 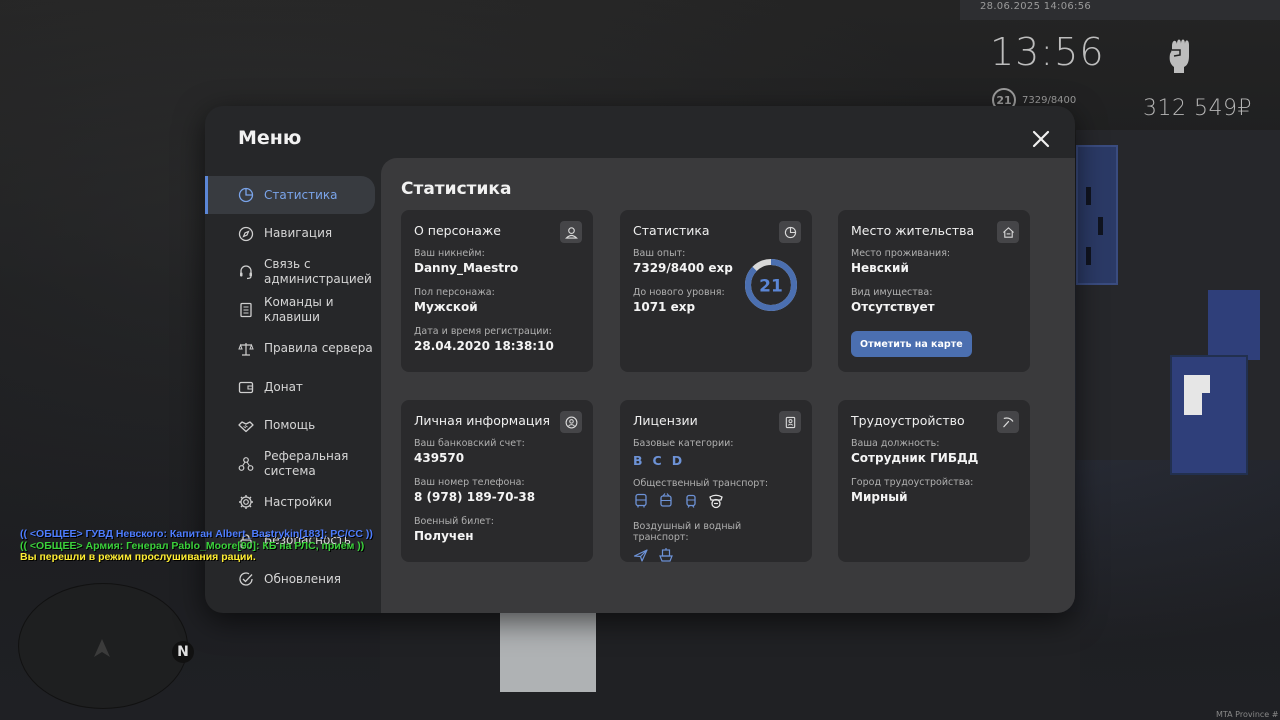 I want to click on fist-icon, so click(x=1180, y=55).